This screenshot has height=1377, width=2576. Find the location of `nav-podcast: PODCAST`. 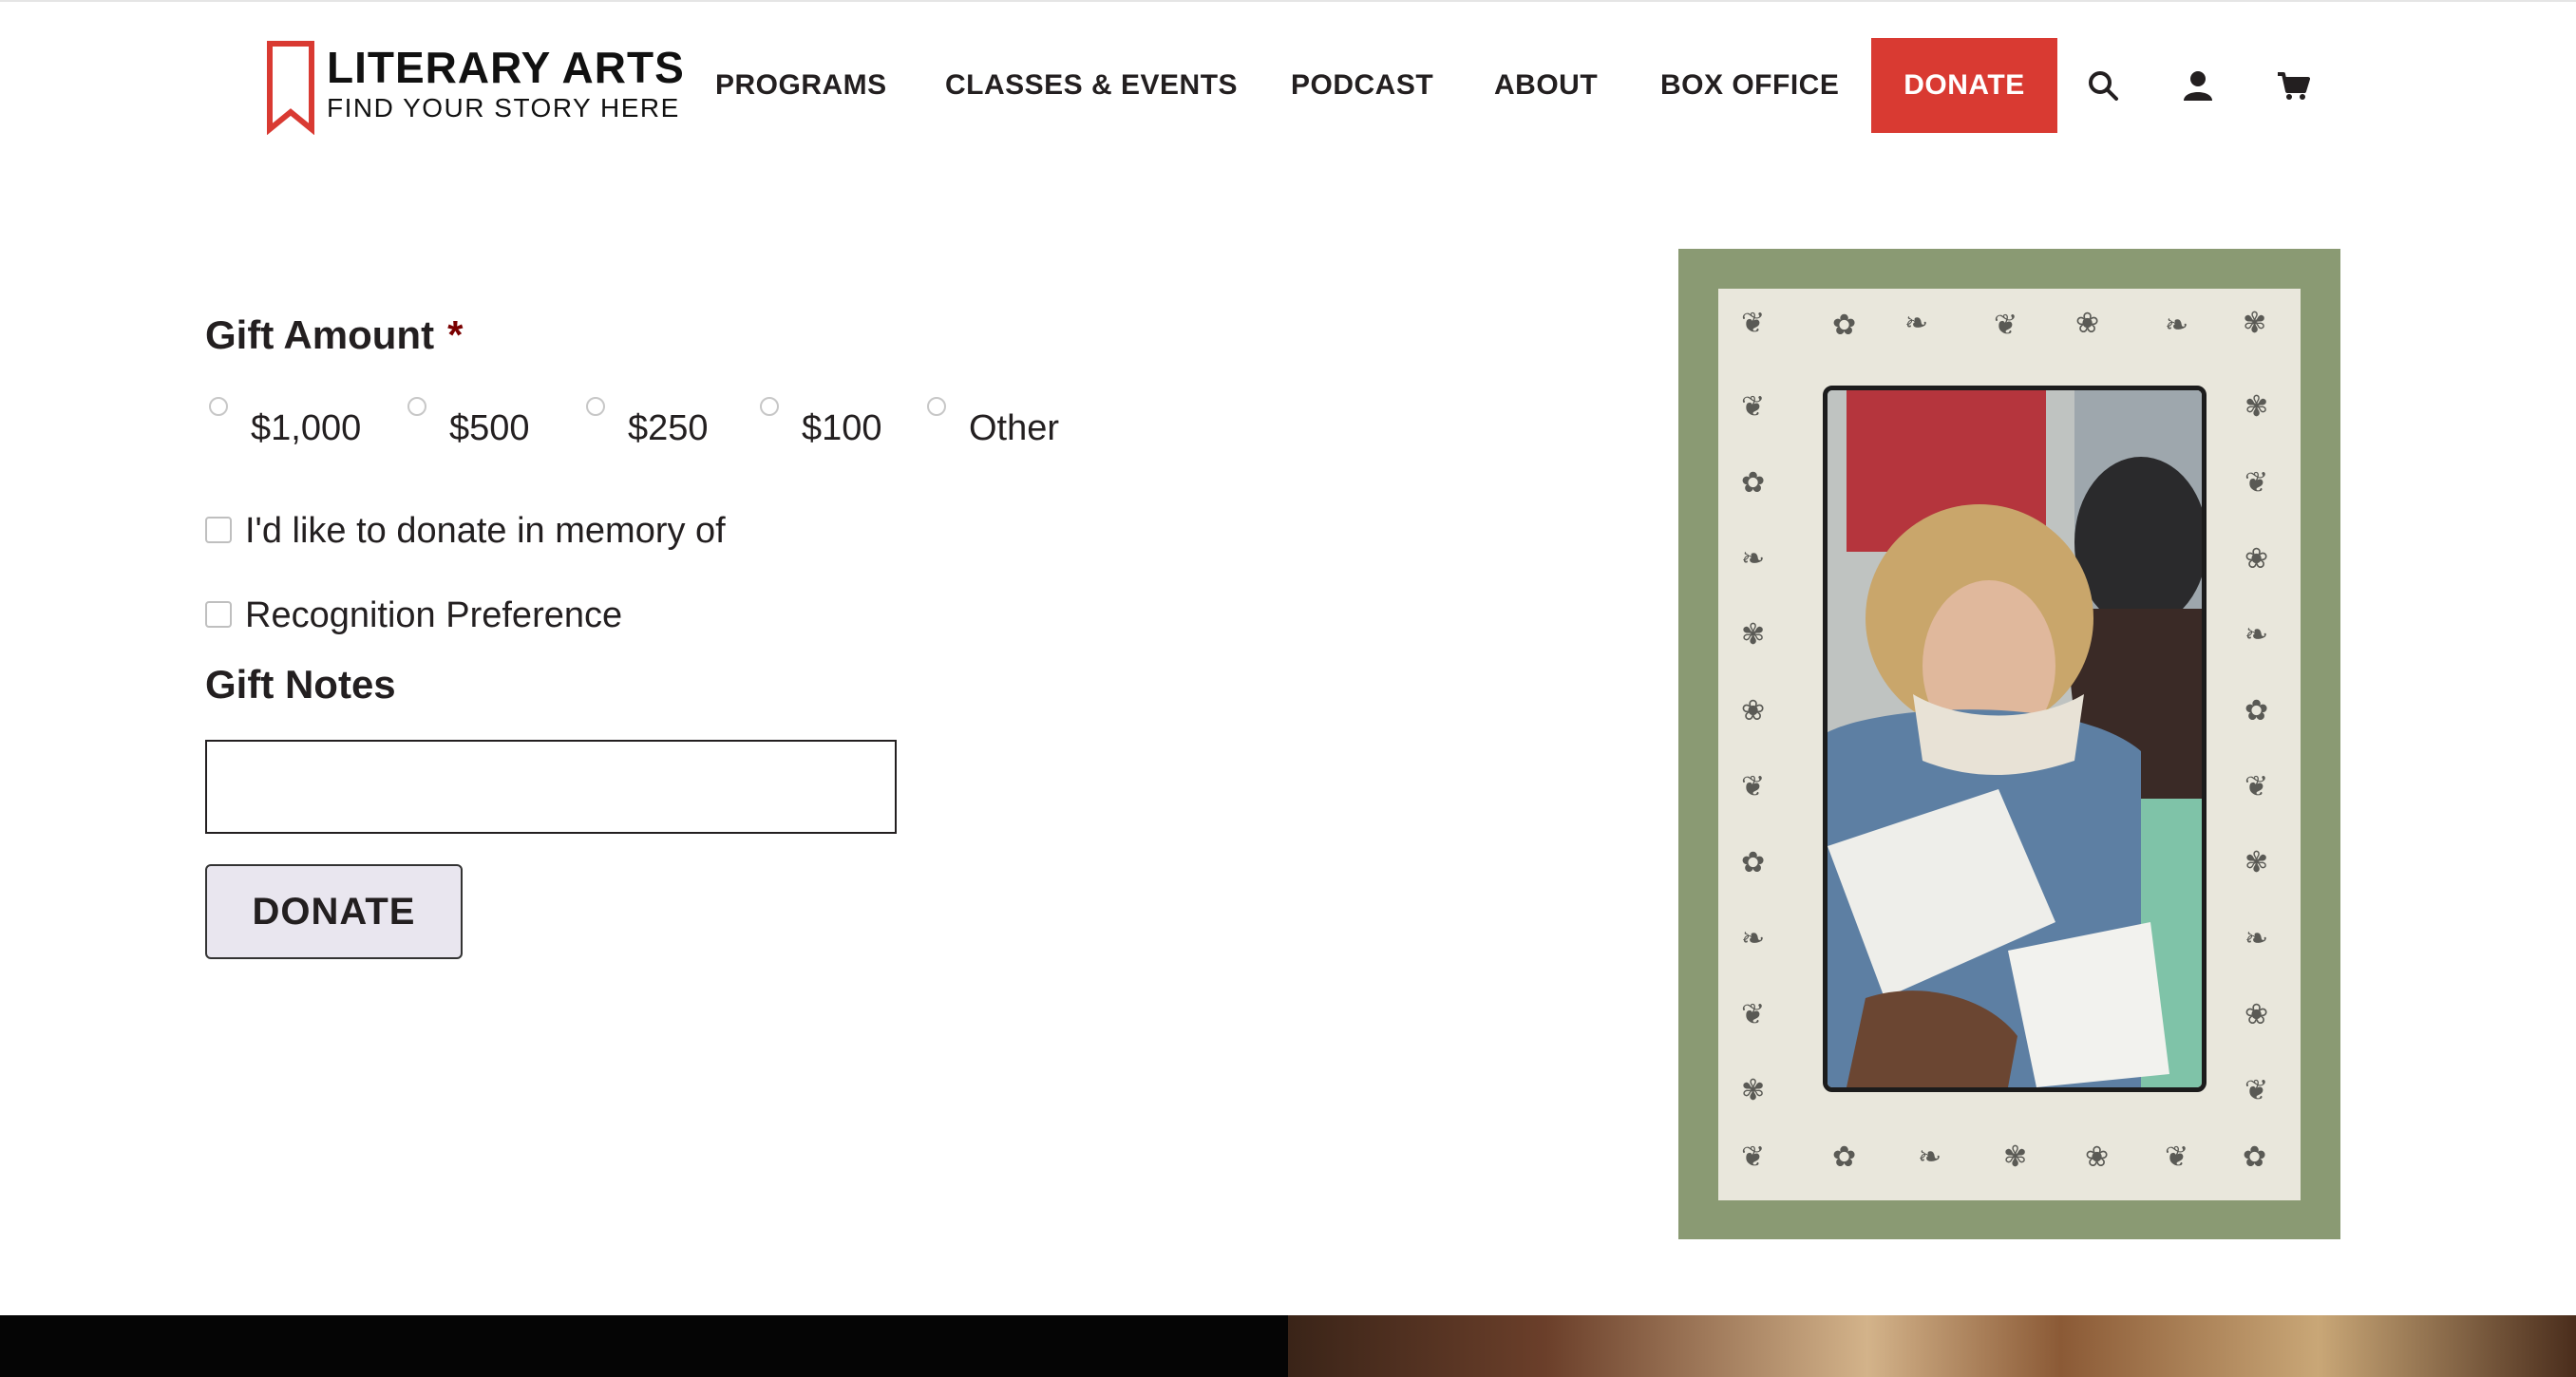

nav-podcast: PODCAST is located at coordinates (1362, 85).